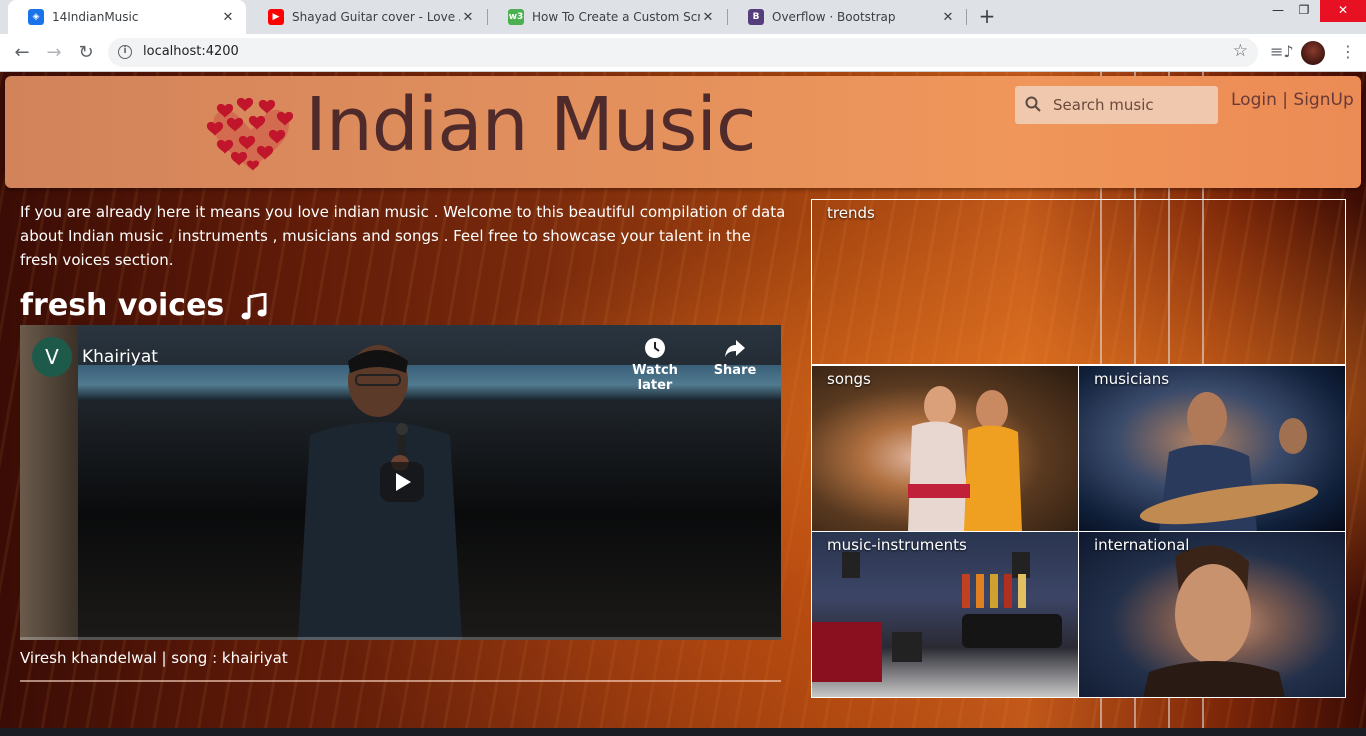 This screenshot has width=1366, height=736. What do you see at coordinates (531, 125) in the screenshot?
I see `brand-title: Indian Music` at bounding box center [531, 125].